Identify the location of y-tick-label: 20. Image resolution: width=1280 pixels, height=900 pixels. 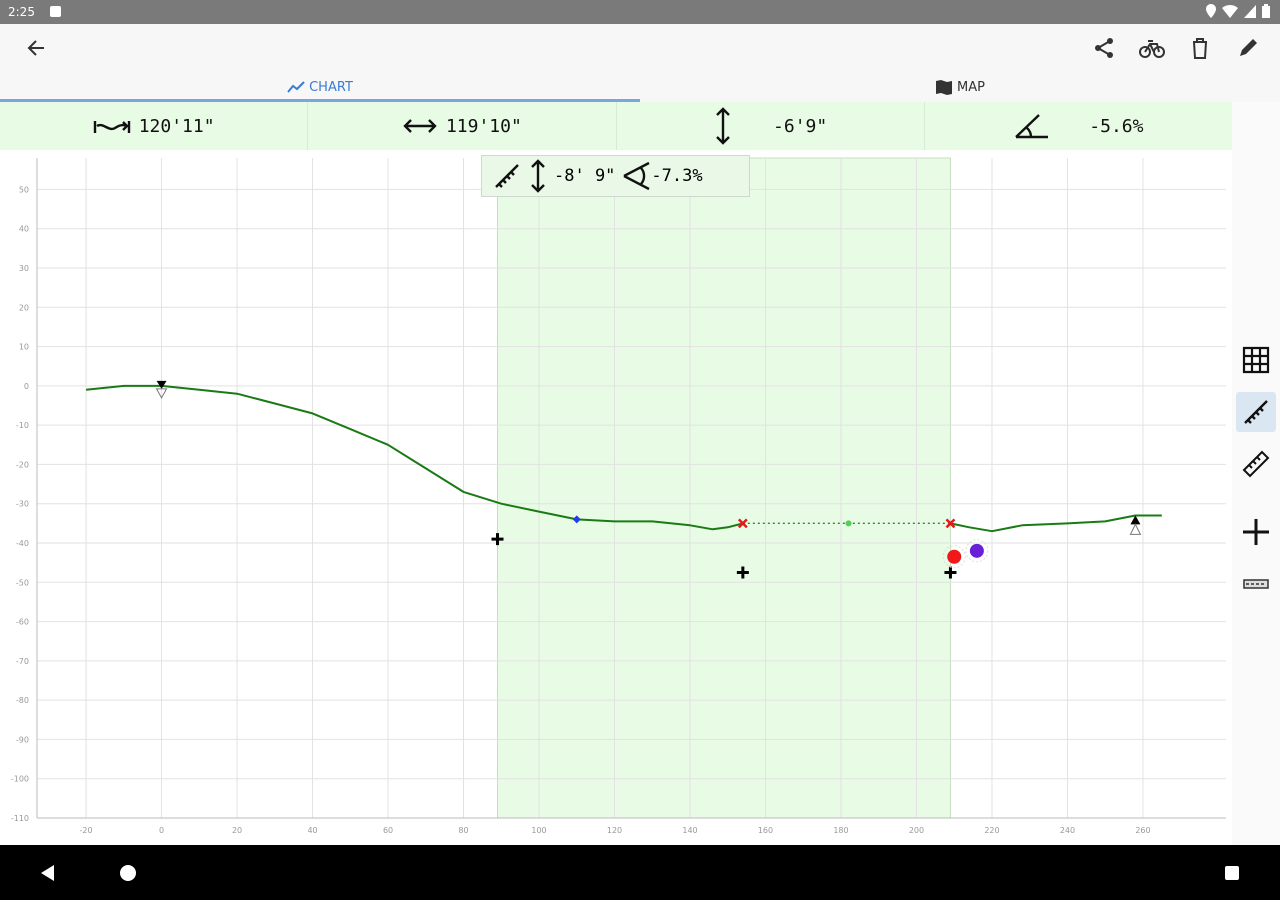
(24, 307).